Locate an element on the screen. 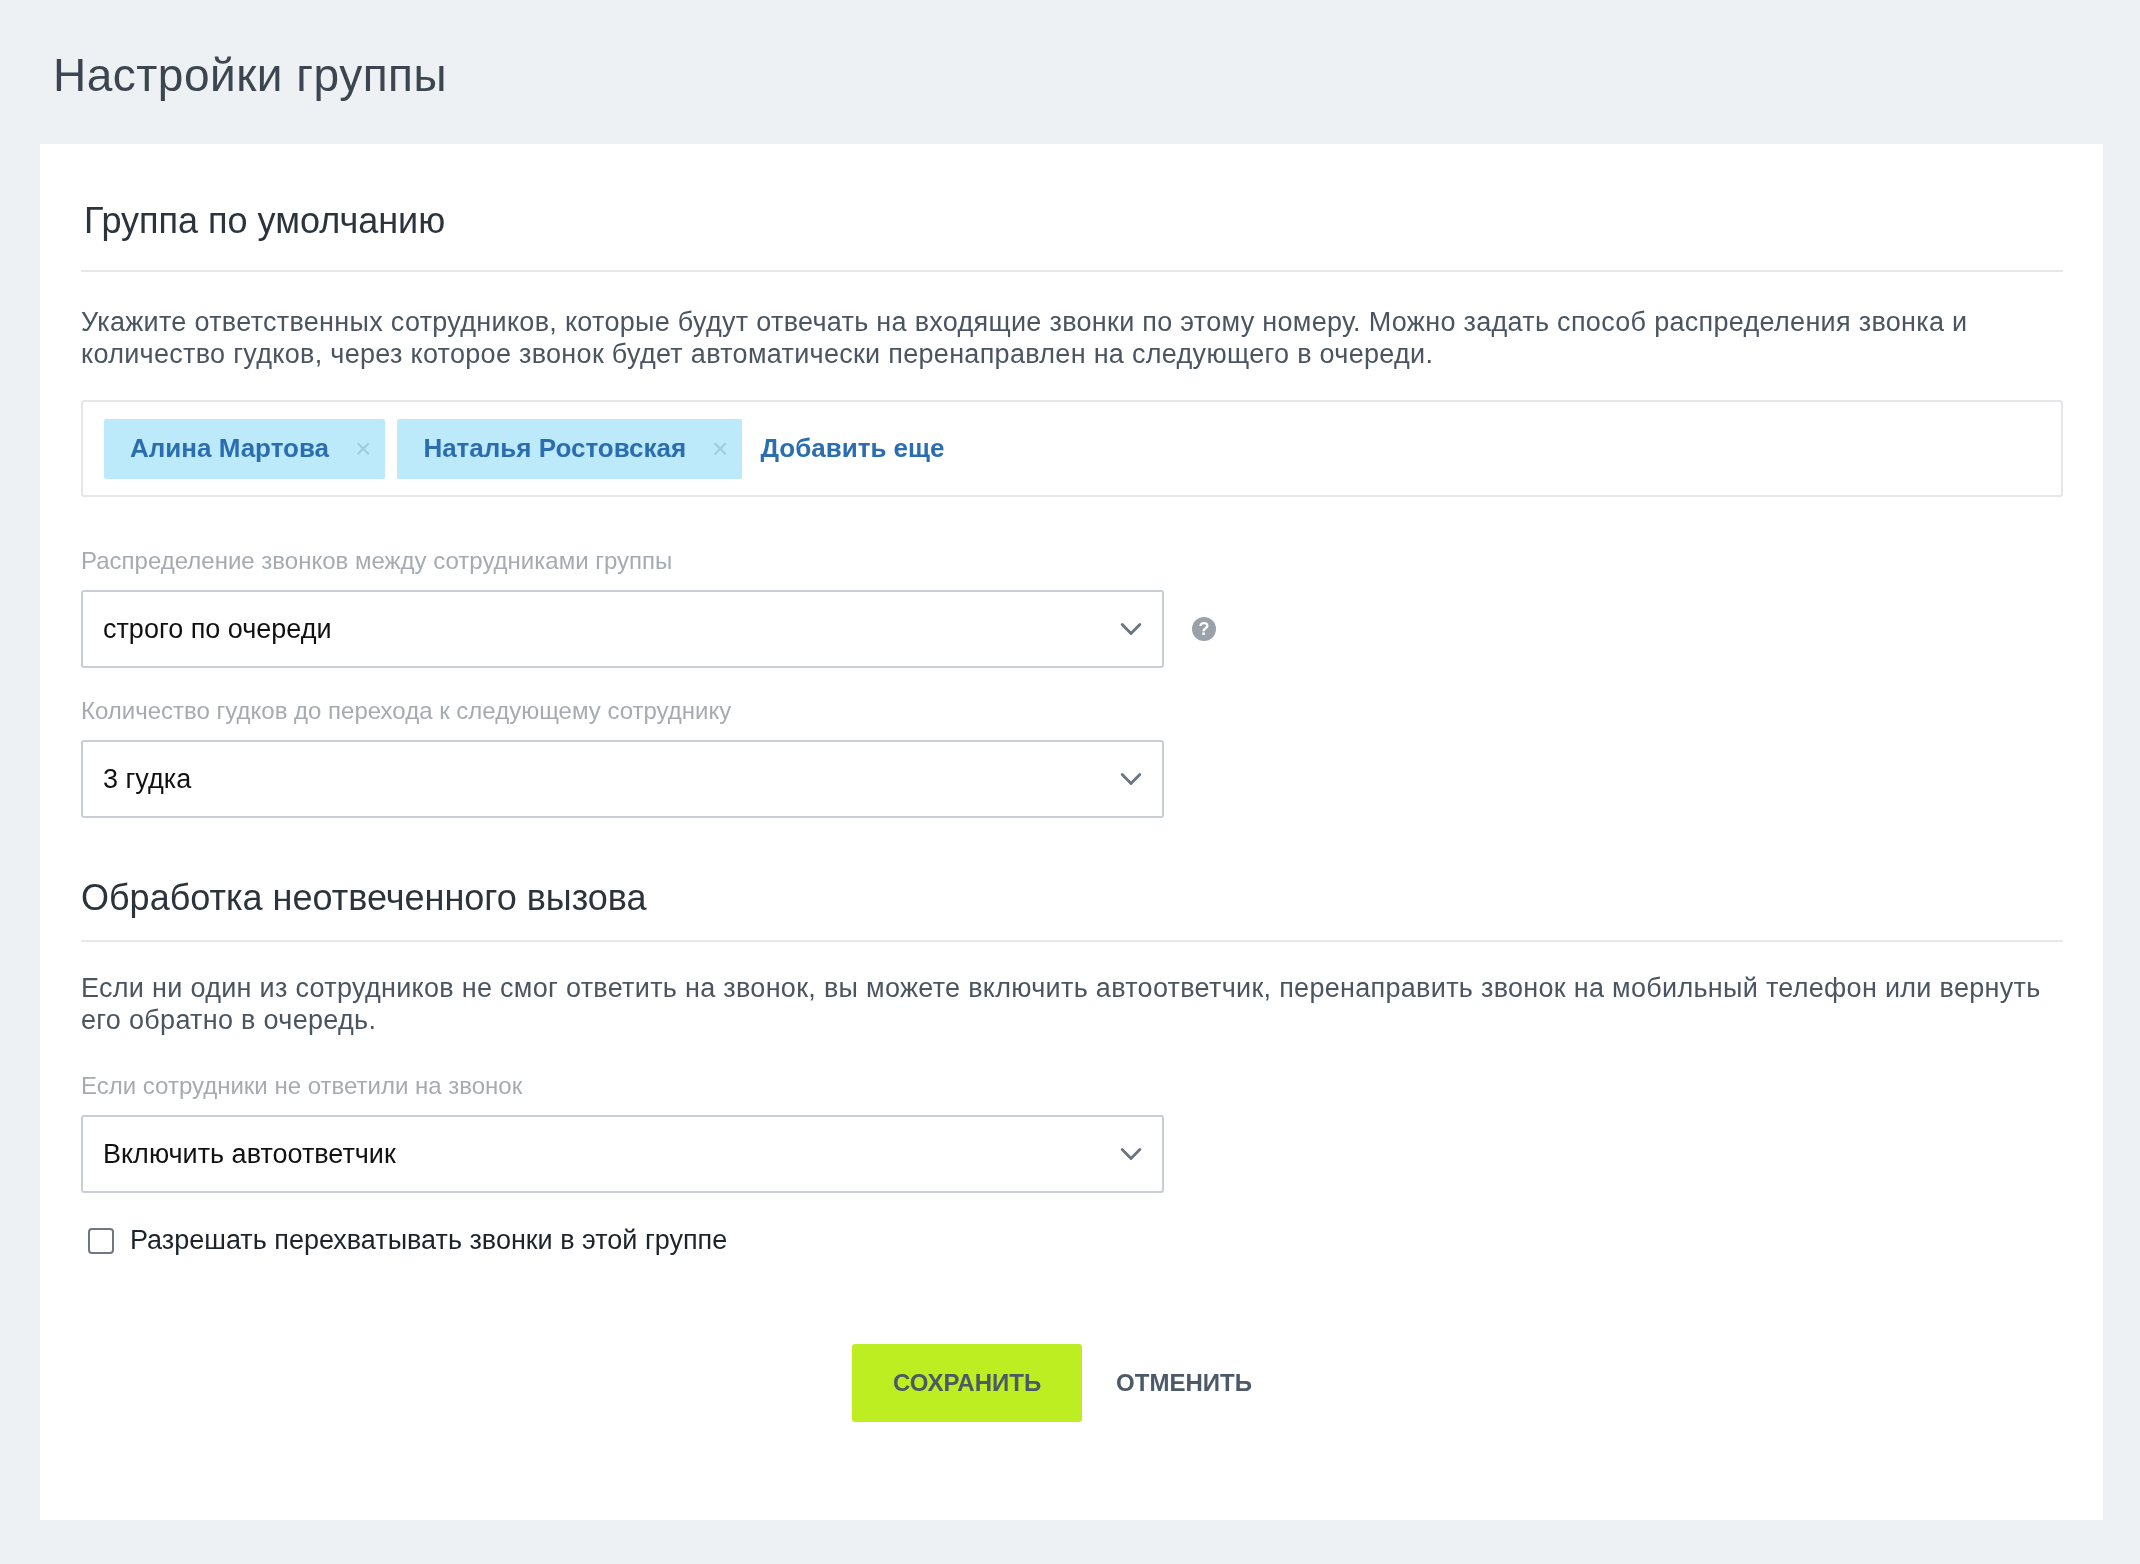 Image resolution: width=2140 pixels, height=1564 pixels. save-button: СОХРАНИТЬ is located at coordinates (967, 1383).